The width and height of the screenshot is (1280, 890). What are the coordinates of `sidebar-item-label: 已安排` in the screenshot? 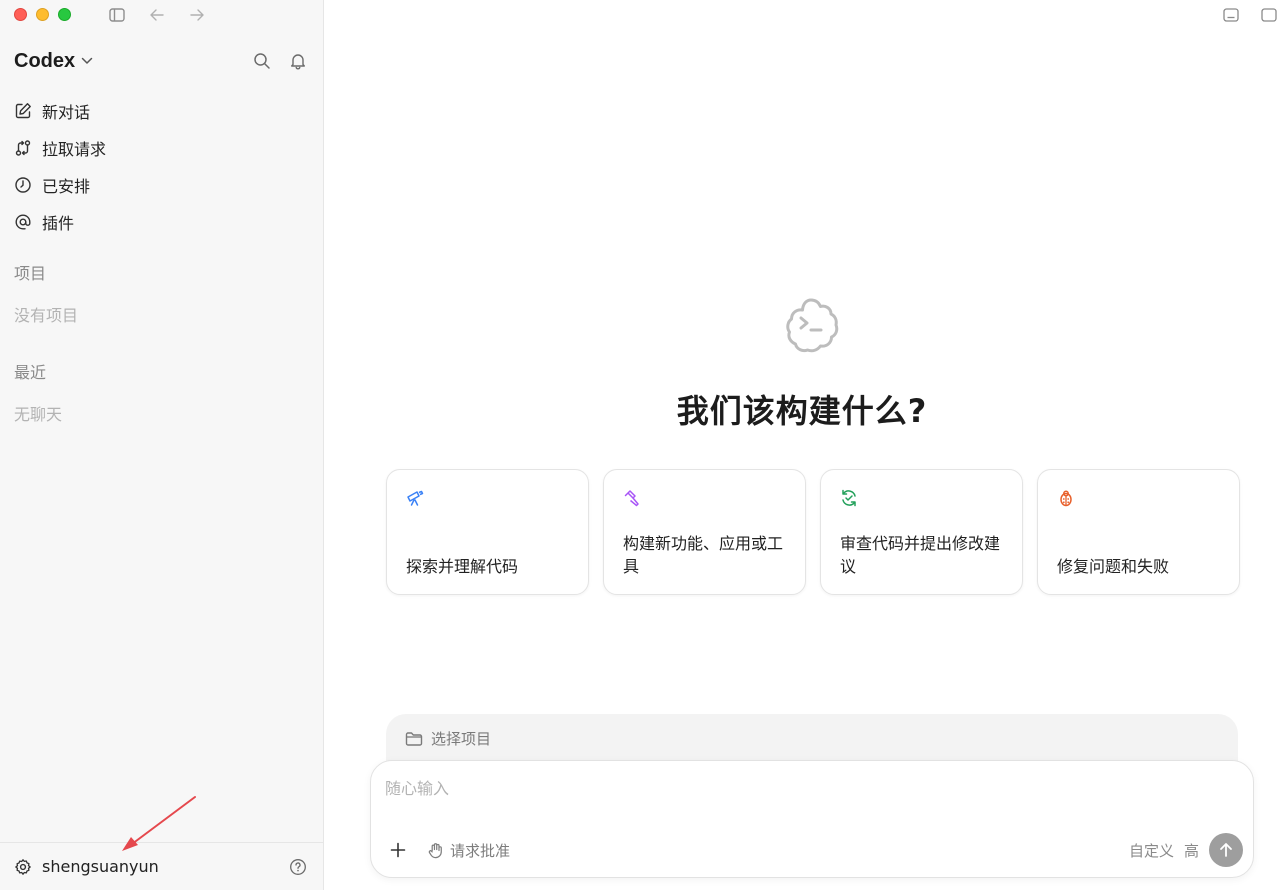 It's located at (66, 186).